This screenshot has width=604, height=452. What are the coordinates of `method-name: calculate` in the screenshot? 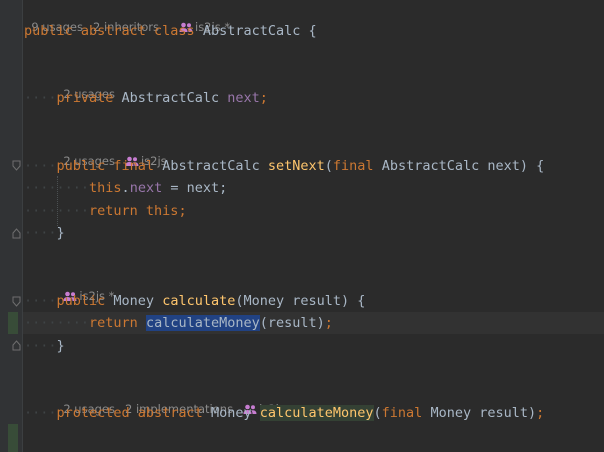 It's located at (198, 301).